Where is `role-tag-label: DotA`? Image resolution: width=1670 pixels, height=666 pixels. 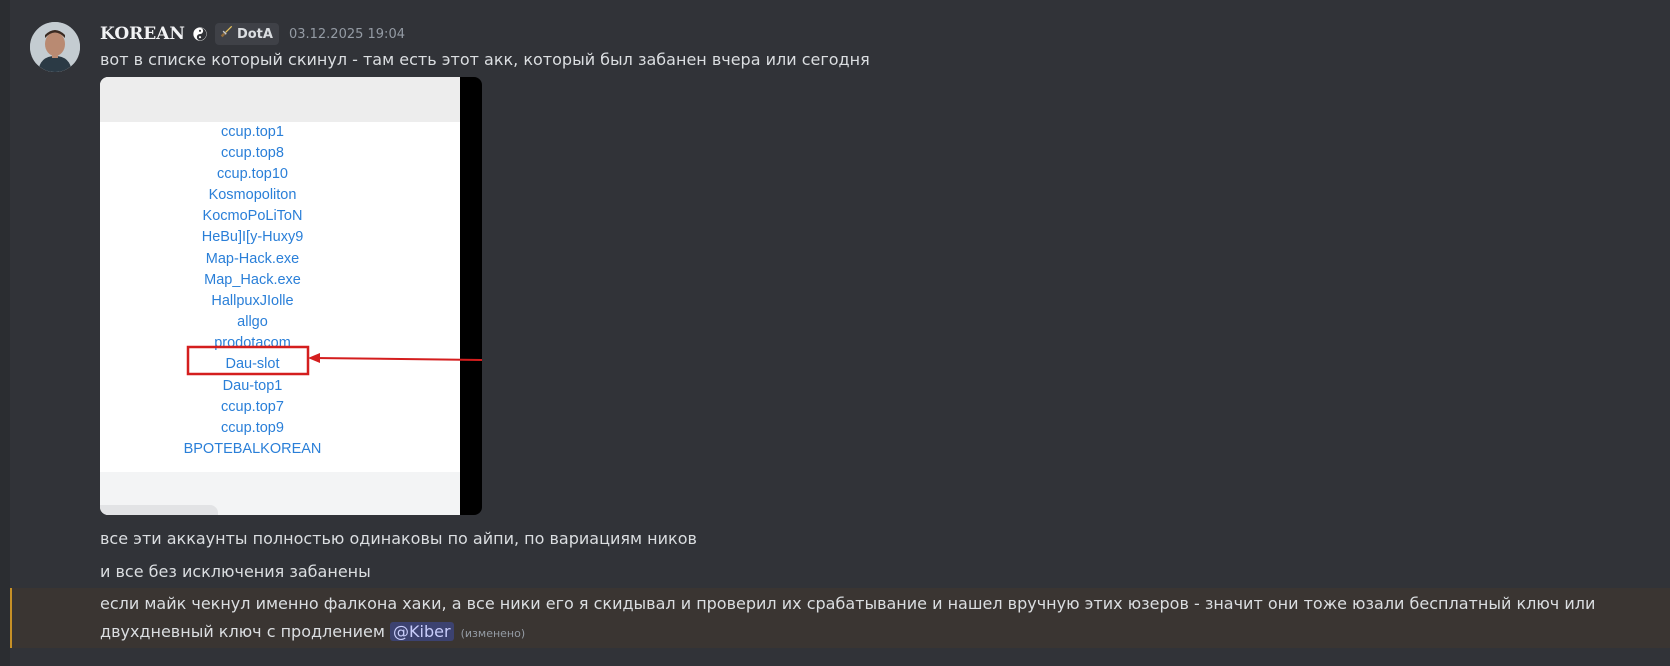
role-tag-label: DotA is located at coordinates (254, 34).